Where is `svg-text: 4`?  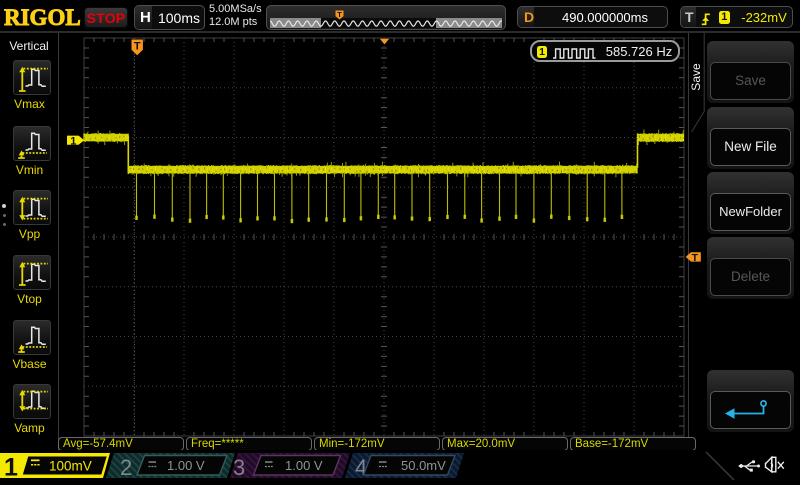 svg-text: 4 is located at coordinates (361, 467).